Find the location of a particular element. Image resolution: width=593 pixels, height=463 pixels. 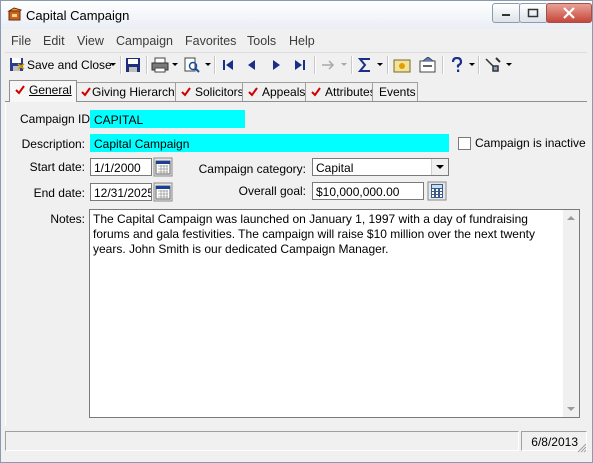

previous-record-button is located at coordinates (252, 65).